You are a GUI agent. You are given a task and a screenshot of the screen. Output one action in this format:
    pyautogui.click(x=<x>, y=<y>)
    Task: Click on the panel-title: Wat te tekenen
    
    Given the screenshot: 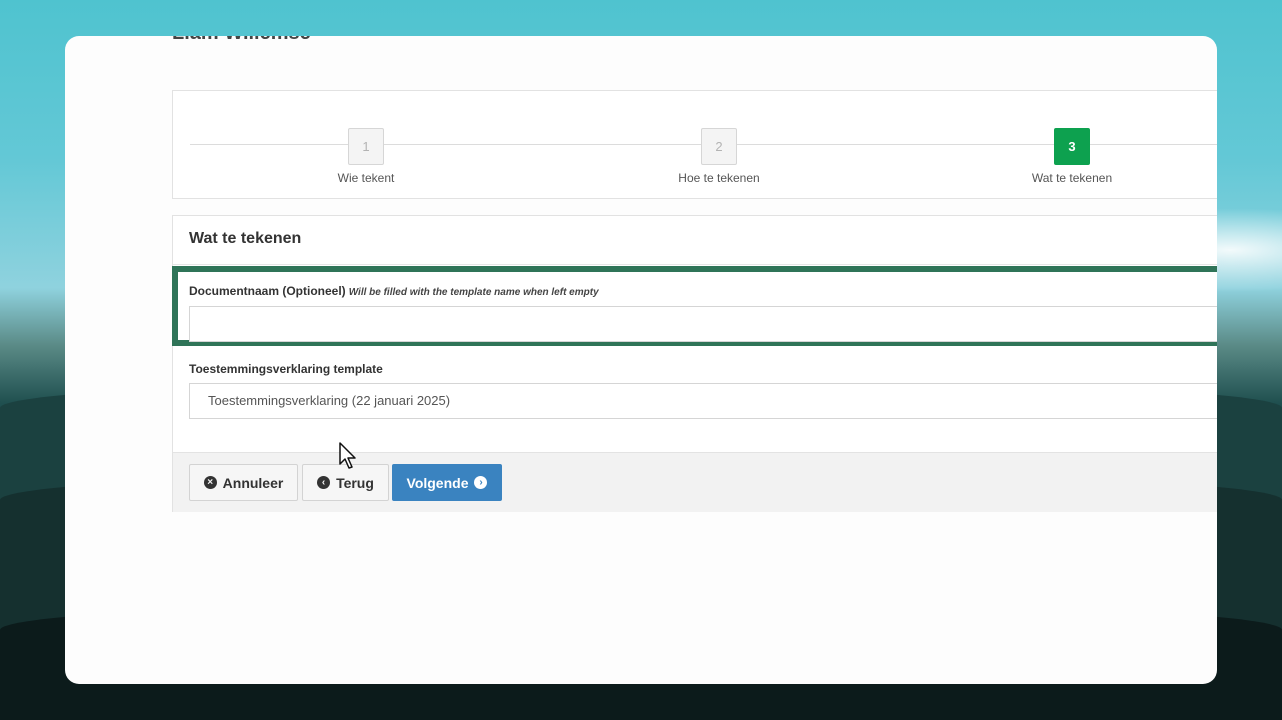 What is the action you would take?
    pyautogui.click(x=245, y=238)
    